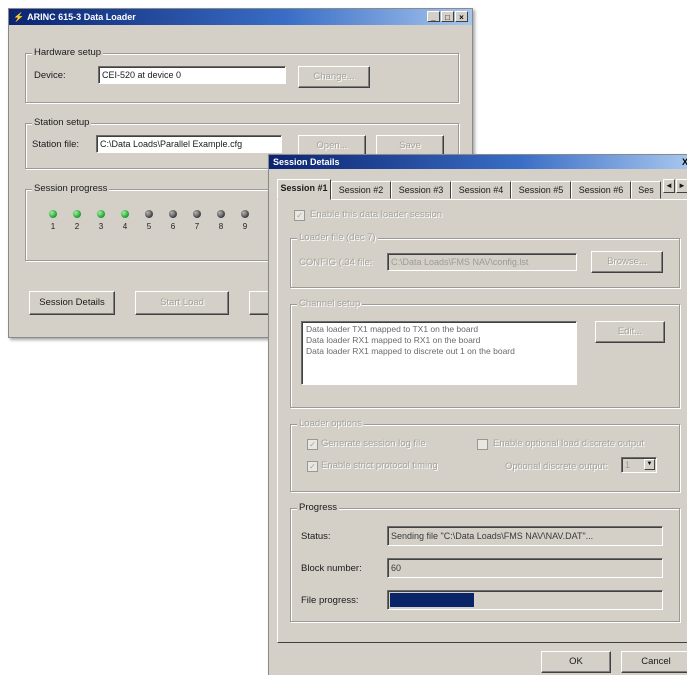 Image resolution: width=687 pixels, height=675 pixels. What do you see at coordinates (221, 226) in the screenshot?
I see `session-led-number: 8` at bounding box center [221, 226].